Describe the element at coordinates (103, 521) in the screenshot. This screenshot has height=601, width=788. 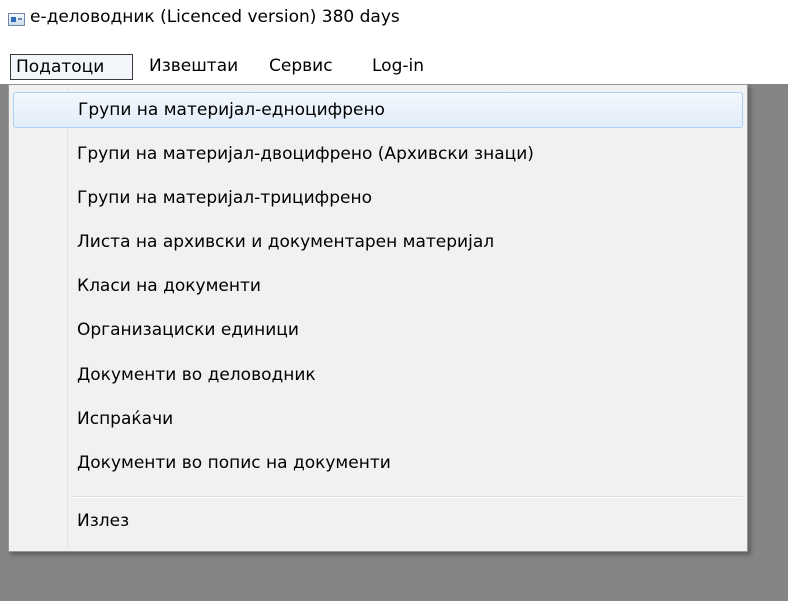
I see `menu-item-label: Излез` at that location.